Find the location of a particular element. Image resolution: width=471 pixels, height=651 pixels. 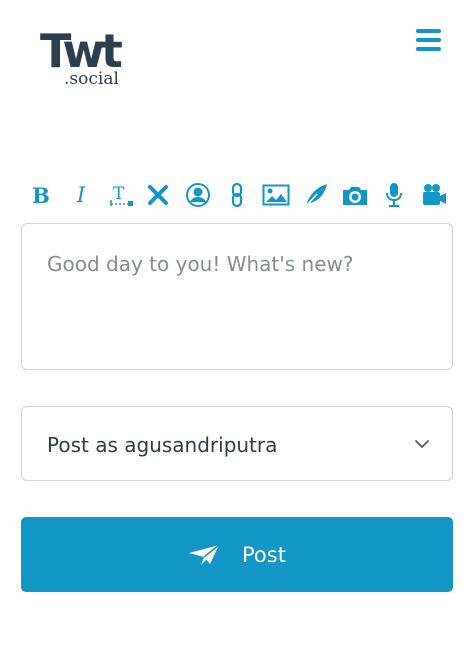

post-button: Post is located at coordinates (237, 554).